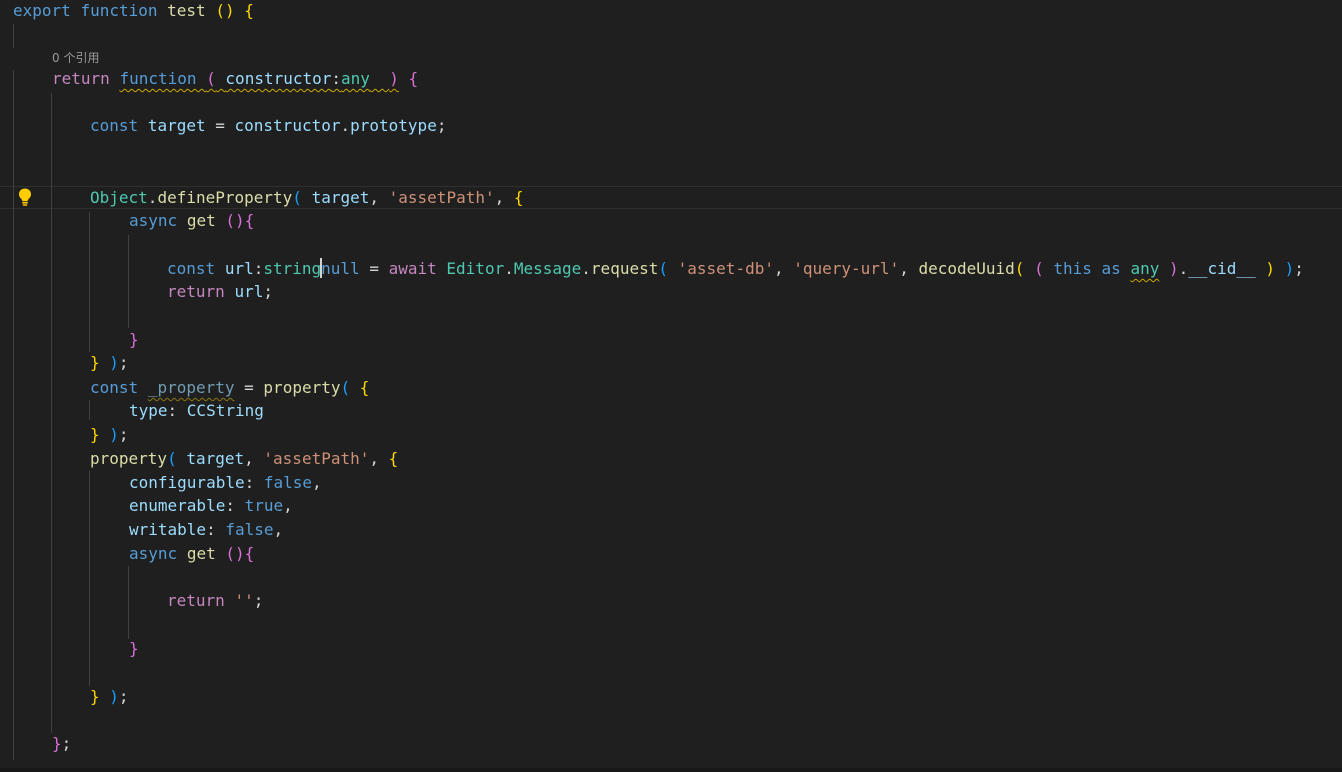 The image size is (1342, 772). I want to click on type-token: Editor, so click(475, 268).